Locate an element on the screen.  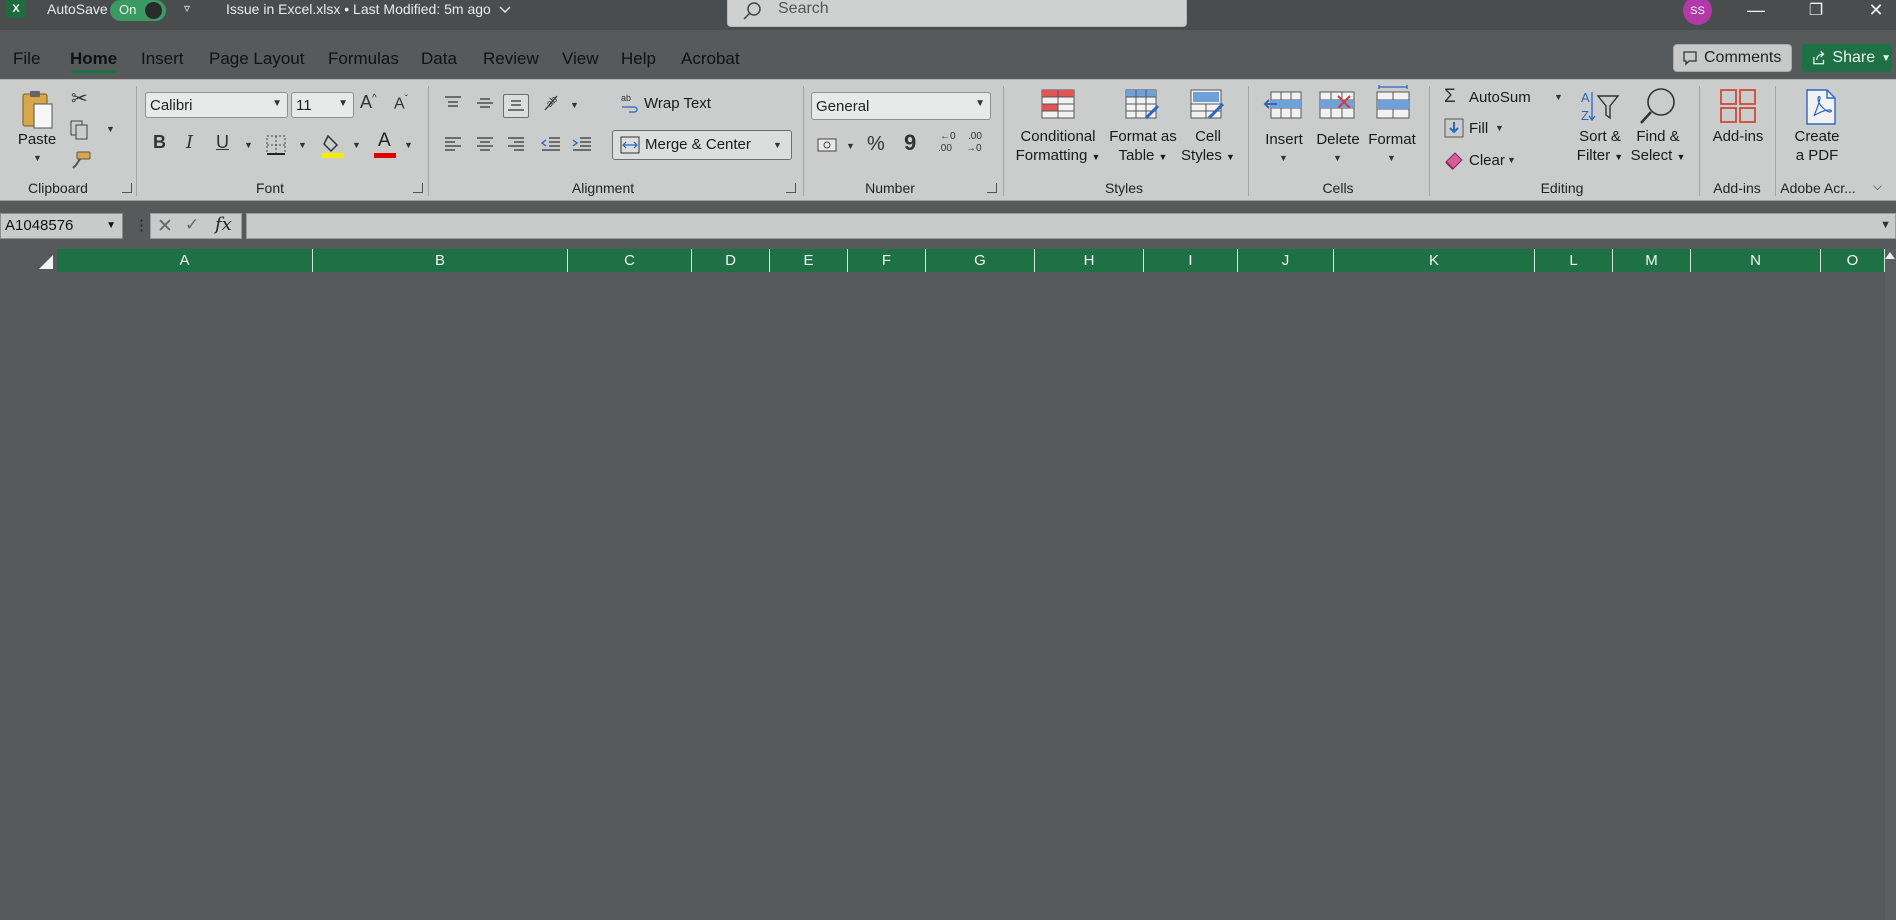
fill-color-dropdown-icon: ▼ is located at coordinates (356, 145).